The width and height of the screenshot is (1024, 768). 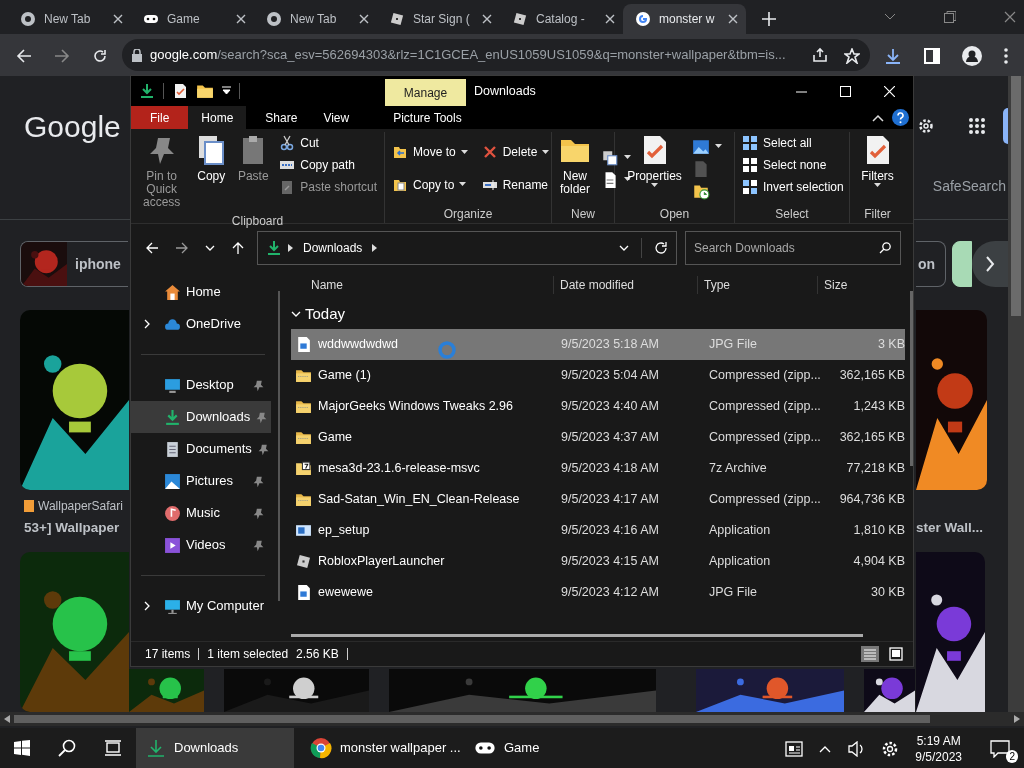 What do you see at coordinates (845, 91) in the screenshot?
I see `maximize-icon` at bounding box center [845, 91].